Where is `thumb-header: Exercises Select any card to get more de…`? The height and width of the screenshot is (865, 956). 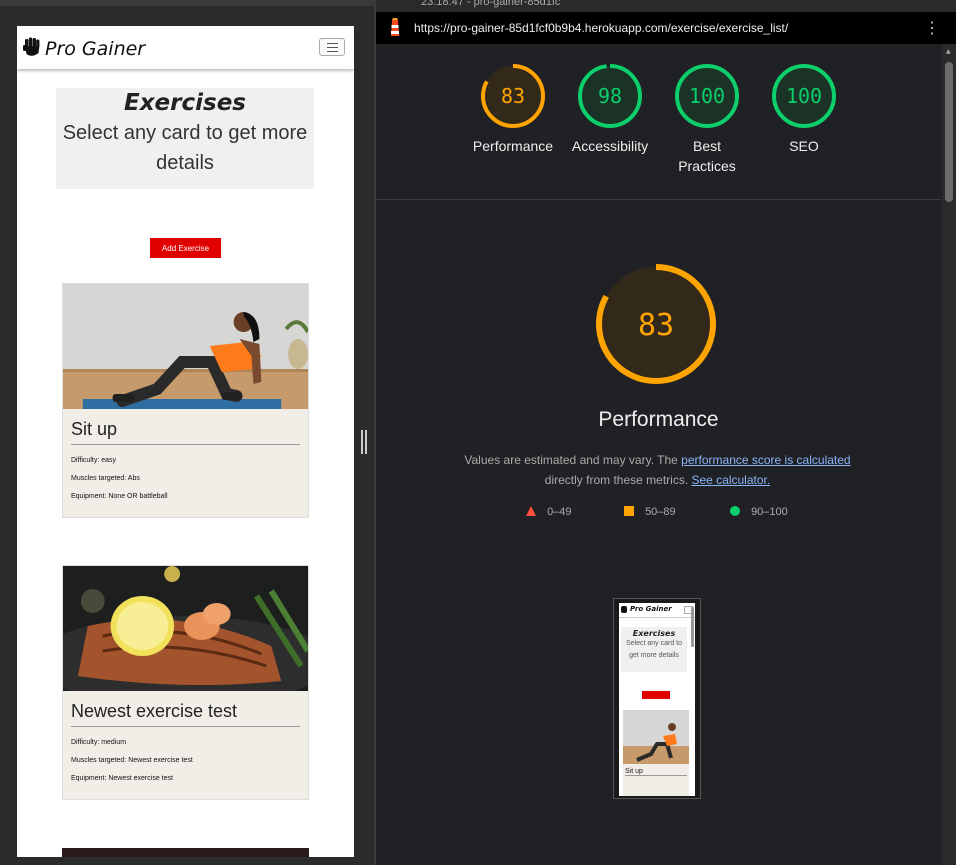
thumb-header: Exercises Select any card to get more de… is located at coordinates (654, 649).